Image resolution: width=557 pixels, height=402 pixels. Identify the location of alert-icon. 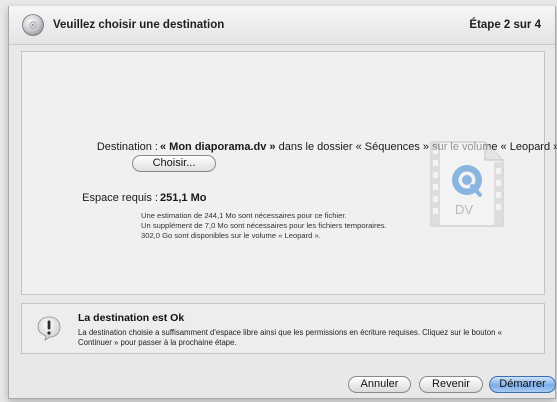
(49, 328).